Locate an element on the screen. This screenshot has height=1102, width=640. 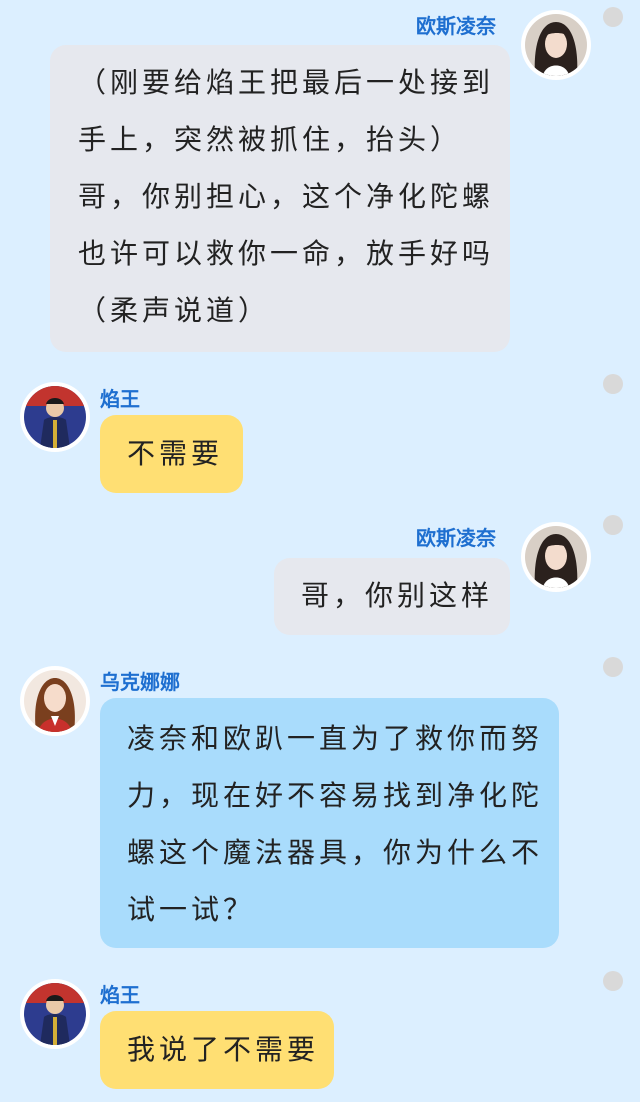
message-text-line: （刚要给焰王把最后一处接到 is located at coordinates (286, 82).